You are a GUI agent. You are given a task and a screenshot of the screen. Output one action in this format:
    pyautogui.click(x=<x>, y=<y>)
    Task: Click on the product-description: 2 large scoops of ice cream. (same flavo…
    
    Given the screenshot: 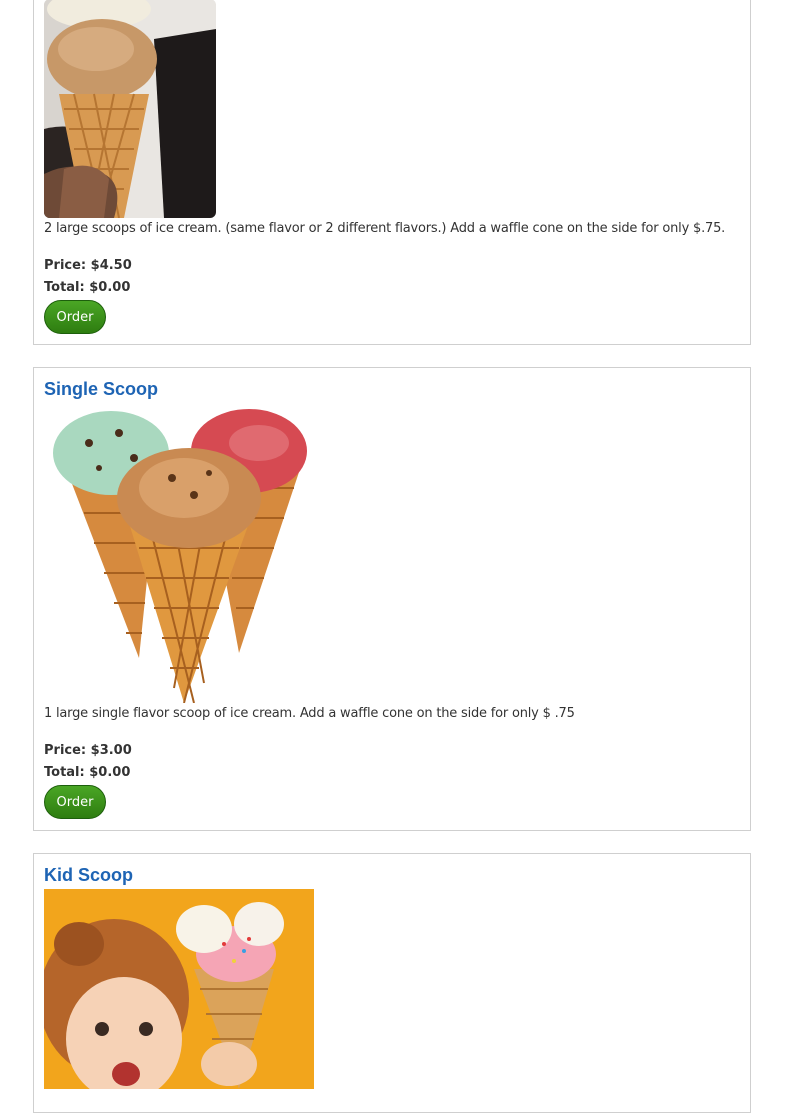 What is the action you would take?
    pyautogui.click(x=385, y=228)
    